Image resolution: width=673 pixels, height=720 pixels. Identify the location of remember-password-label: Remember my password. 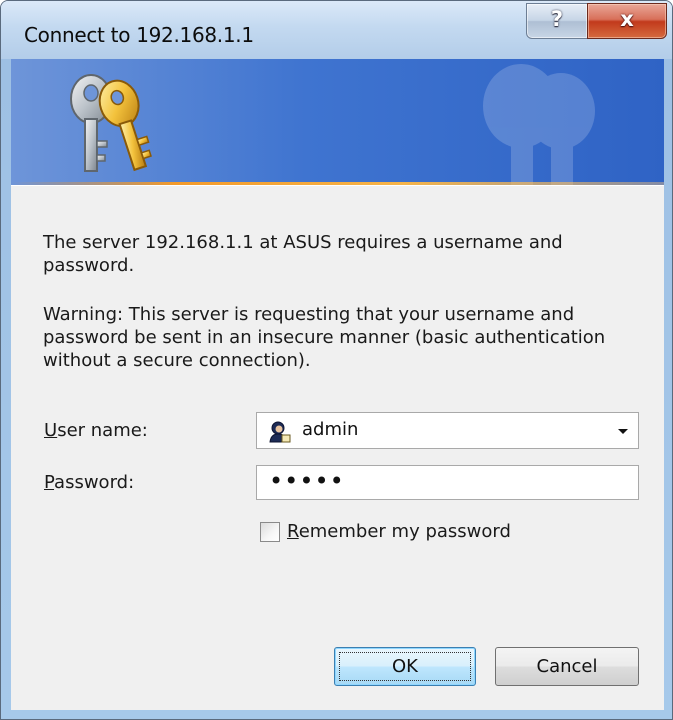
(399, 531).